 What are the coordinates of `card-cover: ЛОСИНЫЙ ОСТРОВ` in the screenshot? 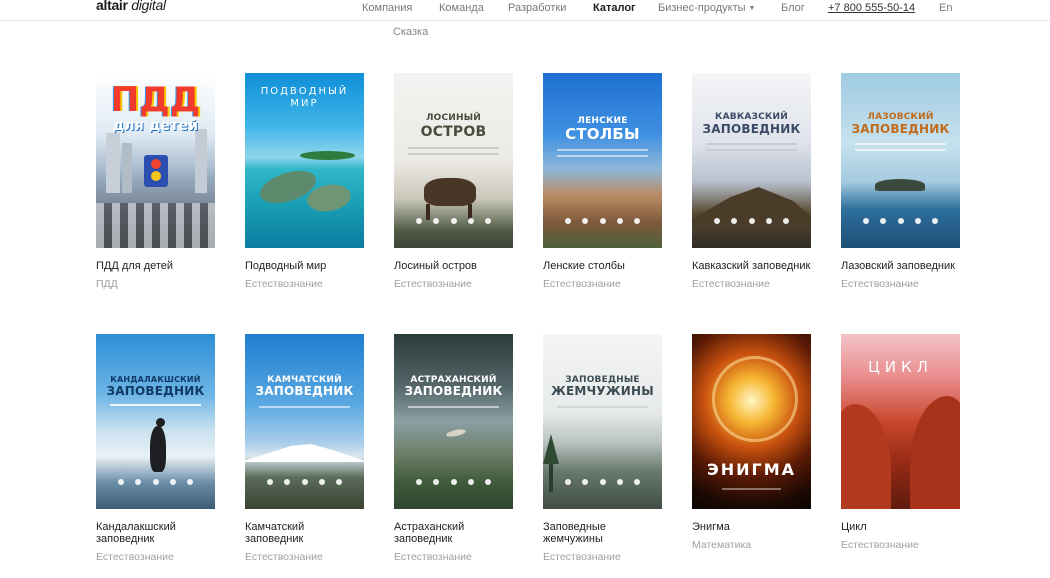 It's located at (453, 160).